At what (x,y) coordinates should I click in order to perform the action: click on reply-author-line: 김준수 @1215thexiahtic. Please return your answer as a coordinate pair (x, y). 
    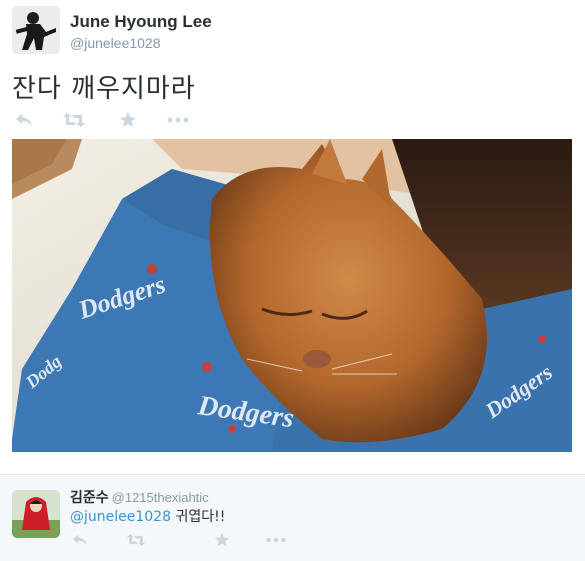
    Looking at the image, I should click on (139, 497).